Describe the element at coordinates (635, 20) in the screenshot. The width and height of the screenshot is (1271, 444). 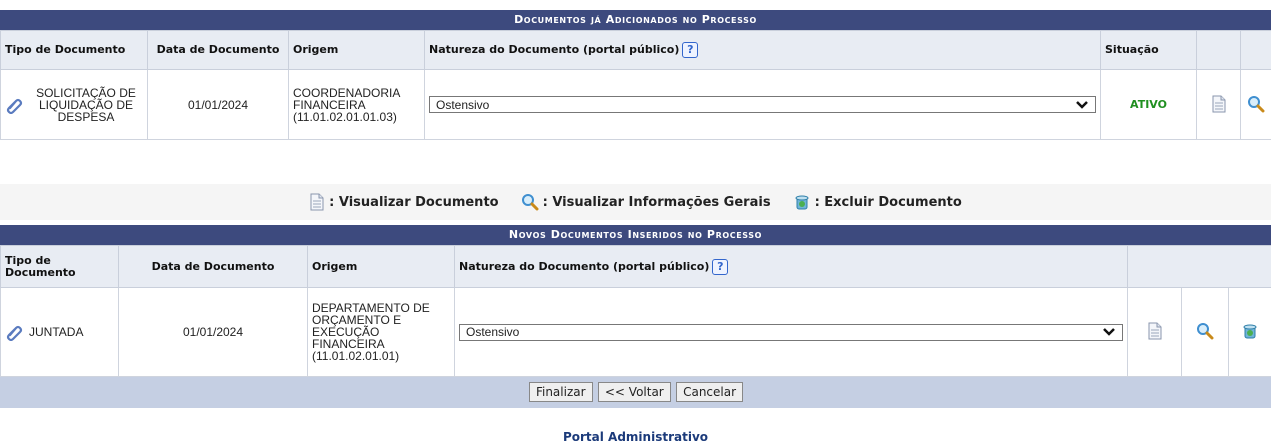
I see `section-existing-title: Documentos já Adicionados no Processo` at that location.